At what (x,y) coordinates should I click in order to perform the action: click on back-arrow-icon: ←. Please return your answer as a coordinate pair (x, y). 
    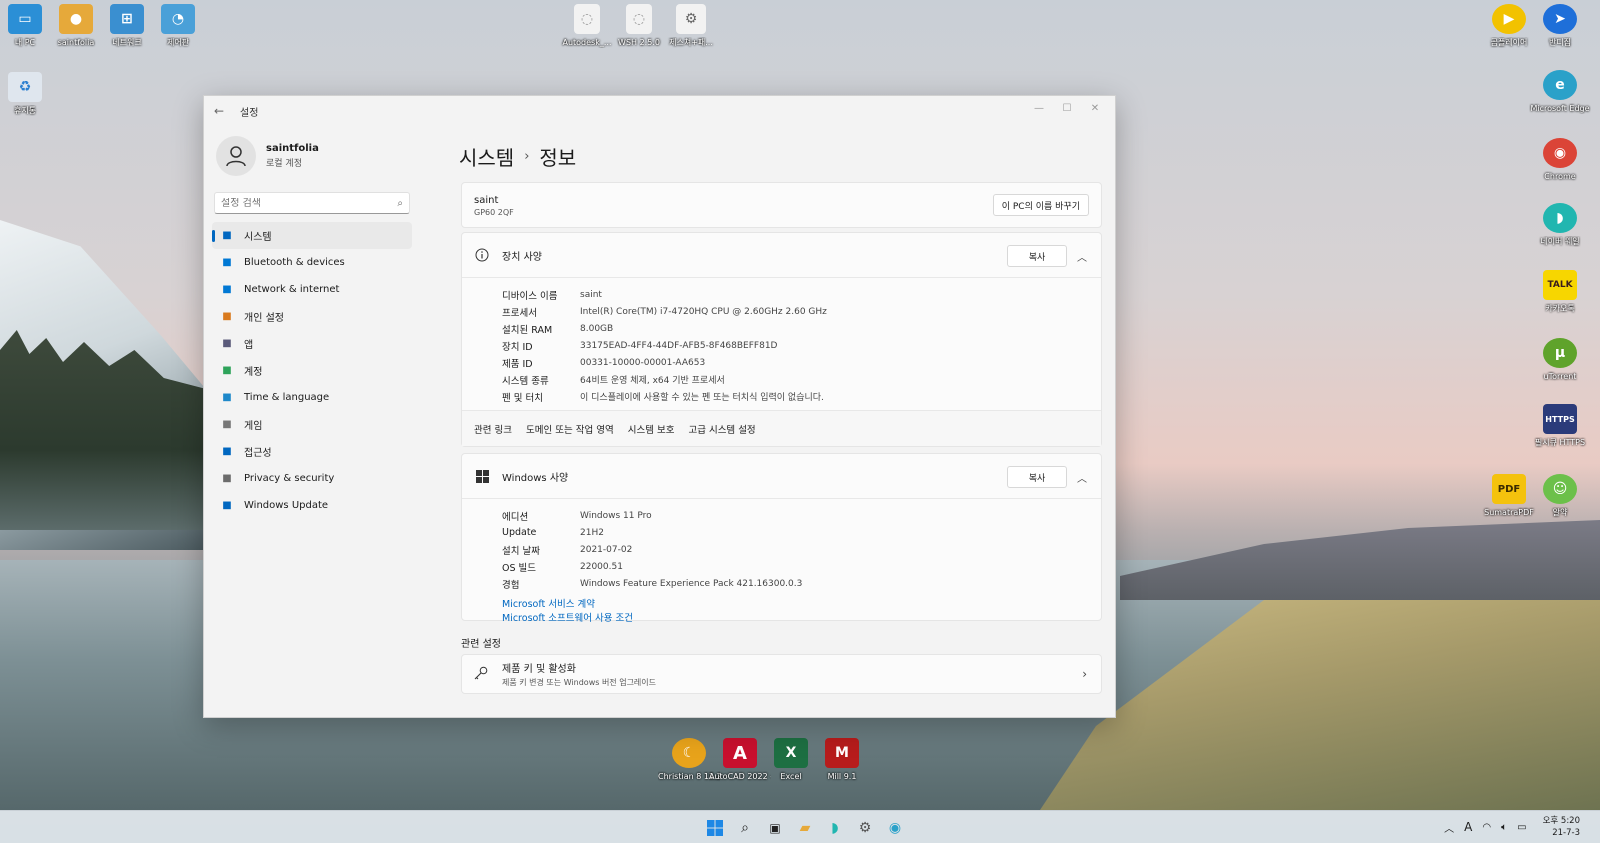
    Looking at the image, I should click on (222, 111).